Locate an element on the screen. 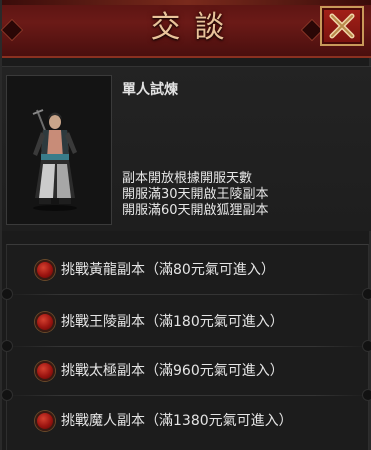 Image resolution: width=371 pixels, height=450 pixels. title-bar: 交談 is located at coordinates (185, 29).